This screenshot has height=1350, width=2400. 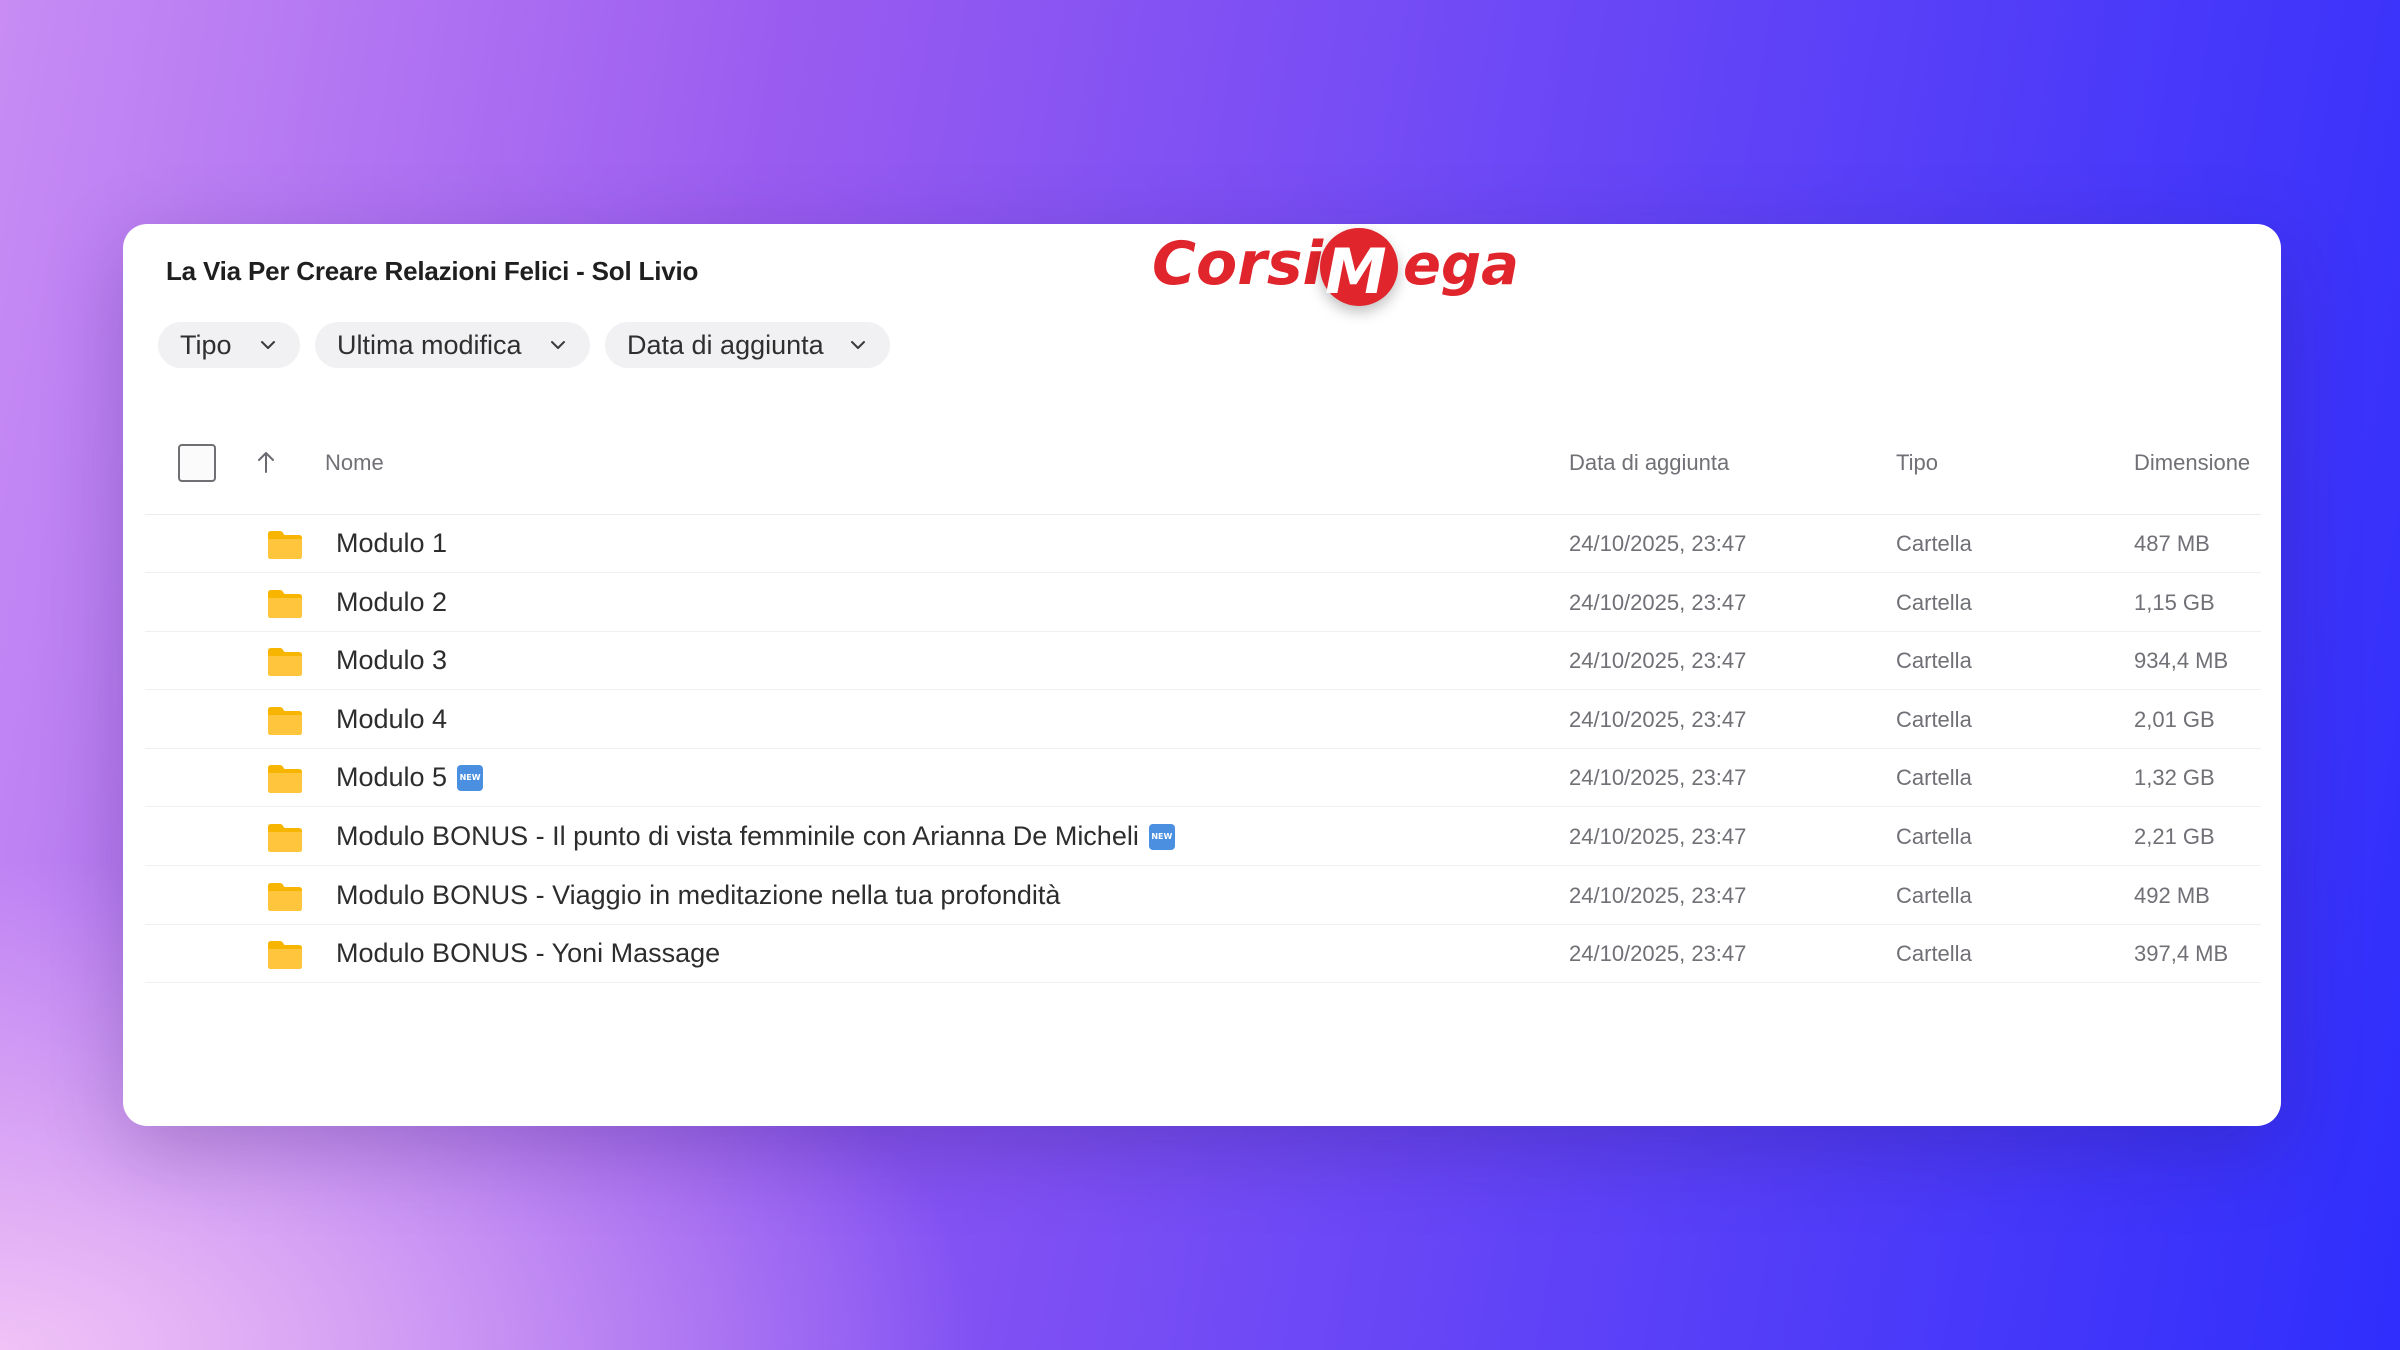 What do you see at coordinates (1649, 463) in the screenshot?
I see `column-header-date: Data di aggiunta` at bounding box center [1649, 463].